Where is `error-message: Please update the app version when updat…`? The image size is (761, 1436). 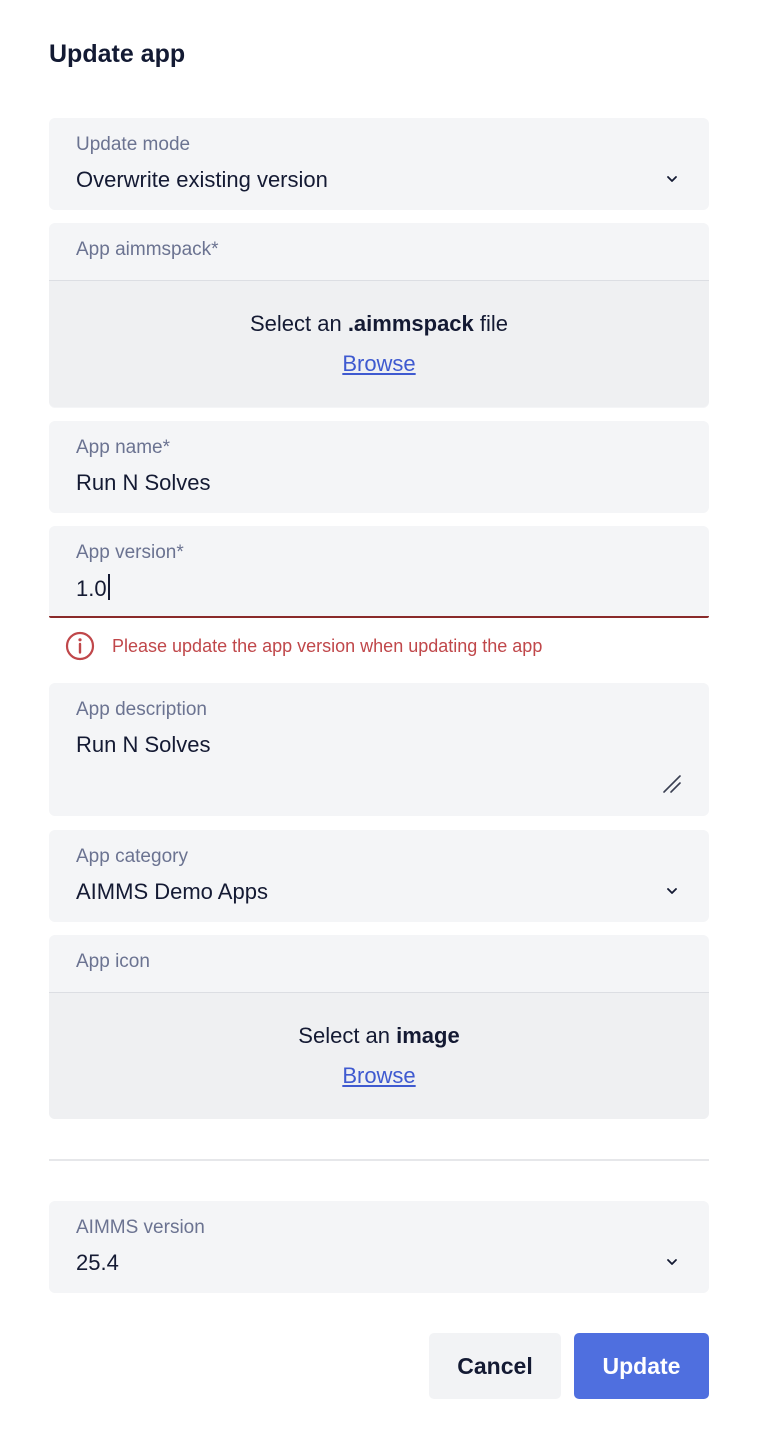
error-message: Please update the app version when updat… is located at coordinates (327, 645).